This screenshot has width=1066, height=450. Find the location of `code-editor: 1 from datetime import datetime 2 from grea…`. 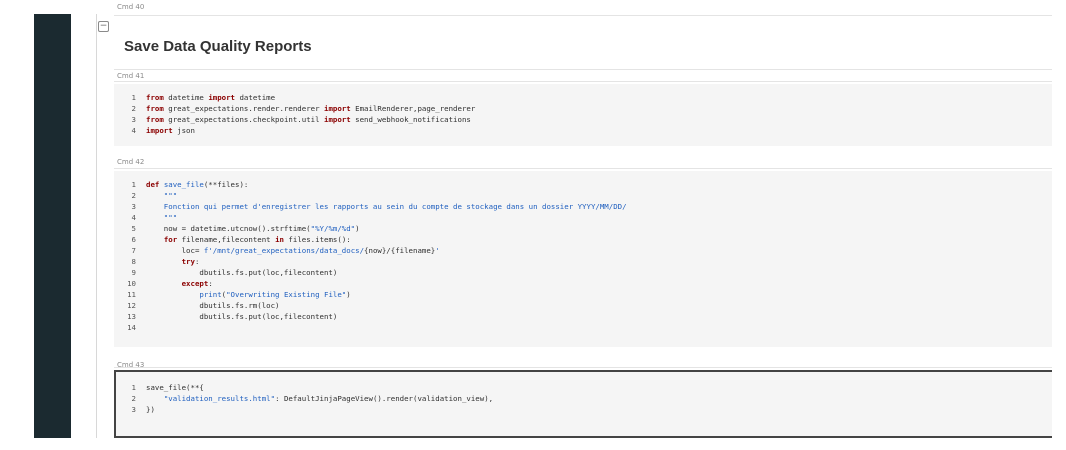

code-editor: 1 from datetime import datetime 2 from grea… is located at coordinates (297, 114).